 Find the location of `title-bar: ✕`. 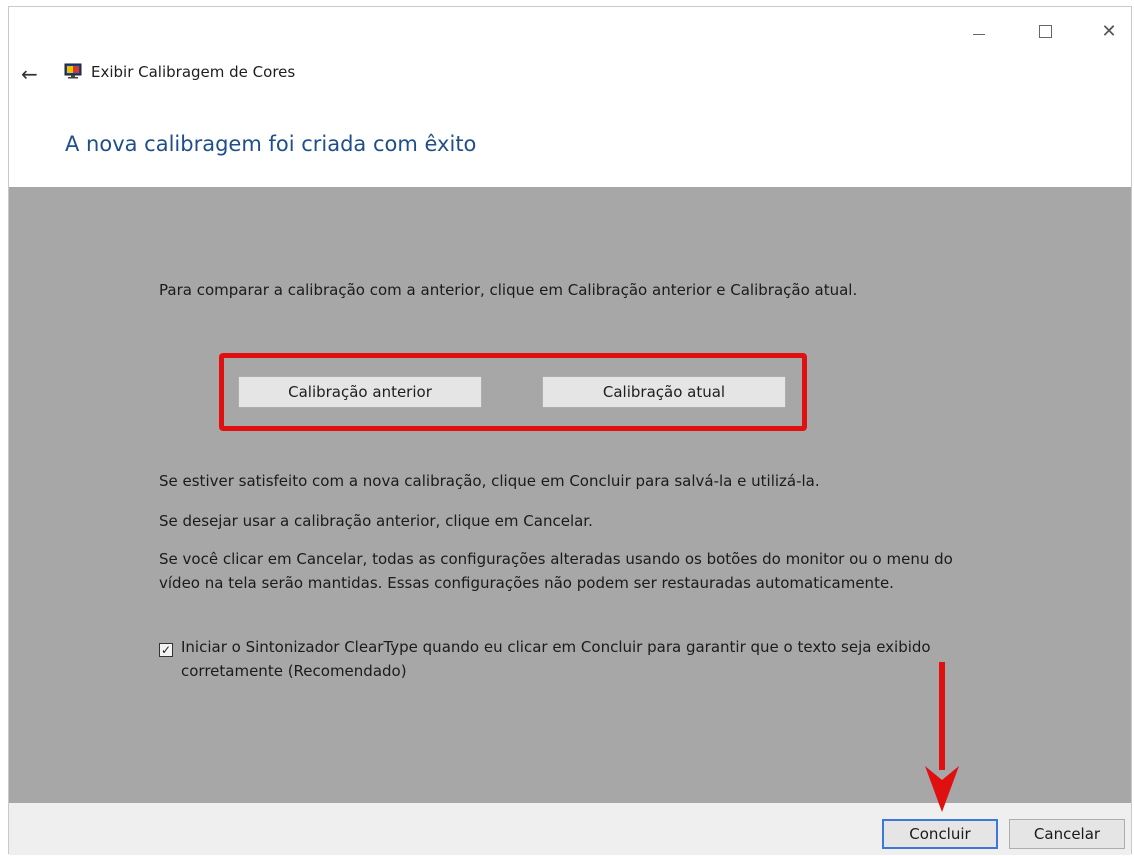

title-bar: ✕ is located at coordinates (570, 31).